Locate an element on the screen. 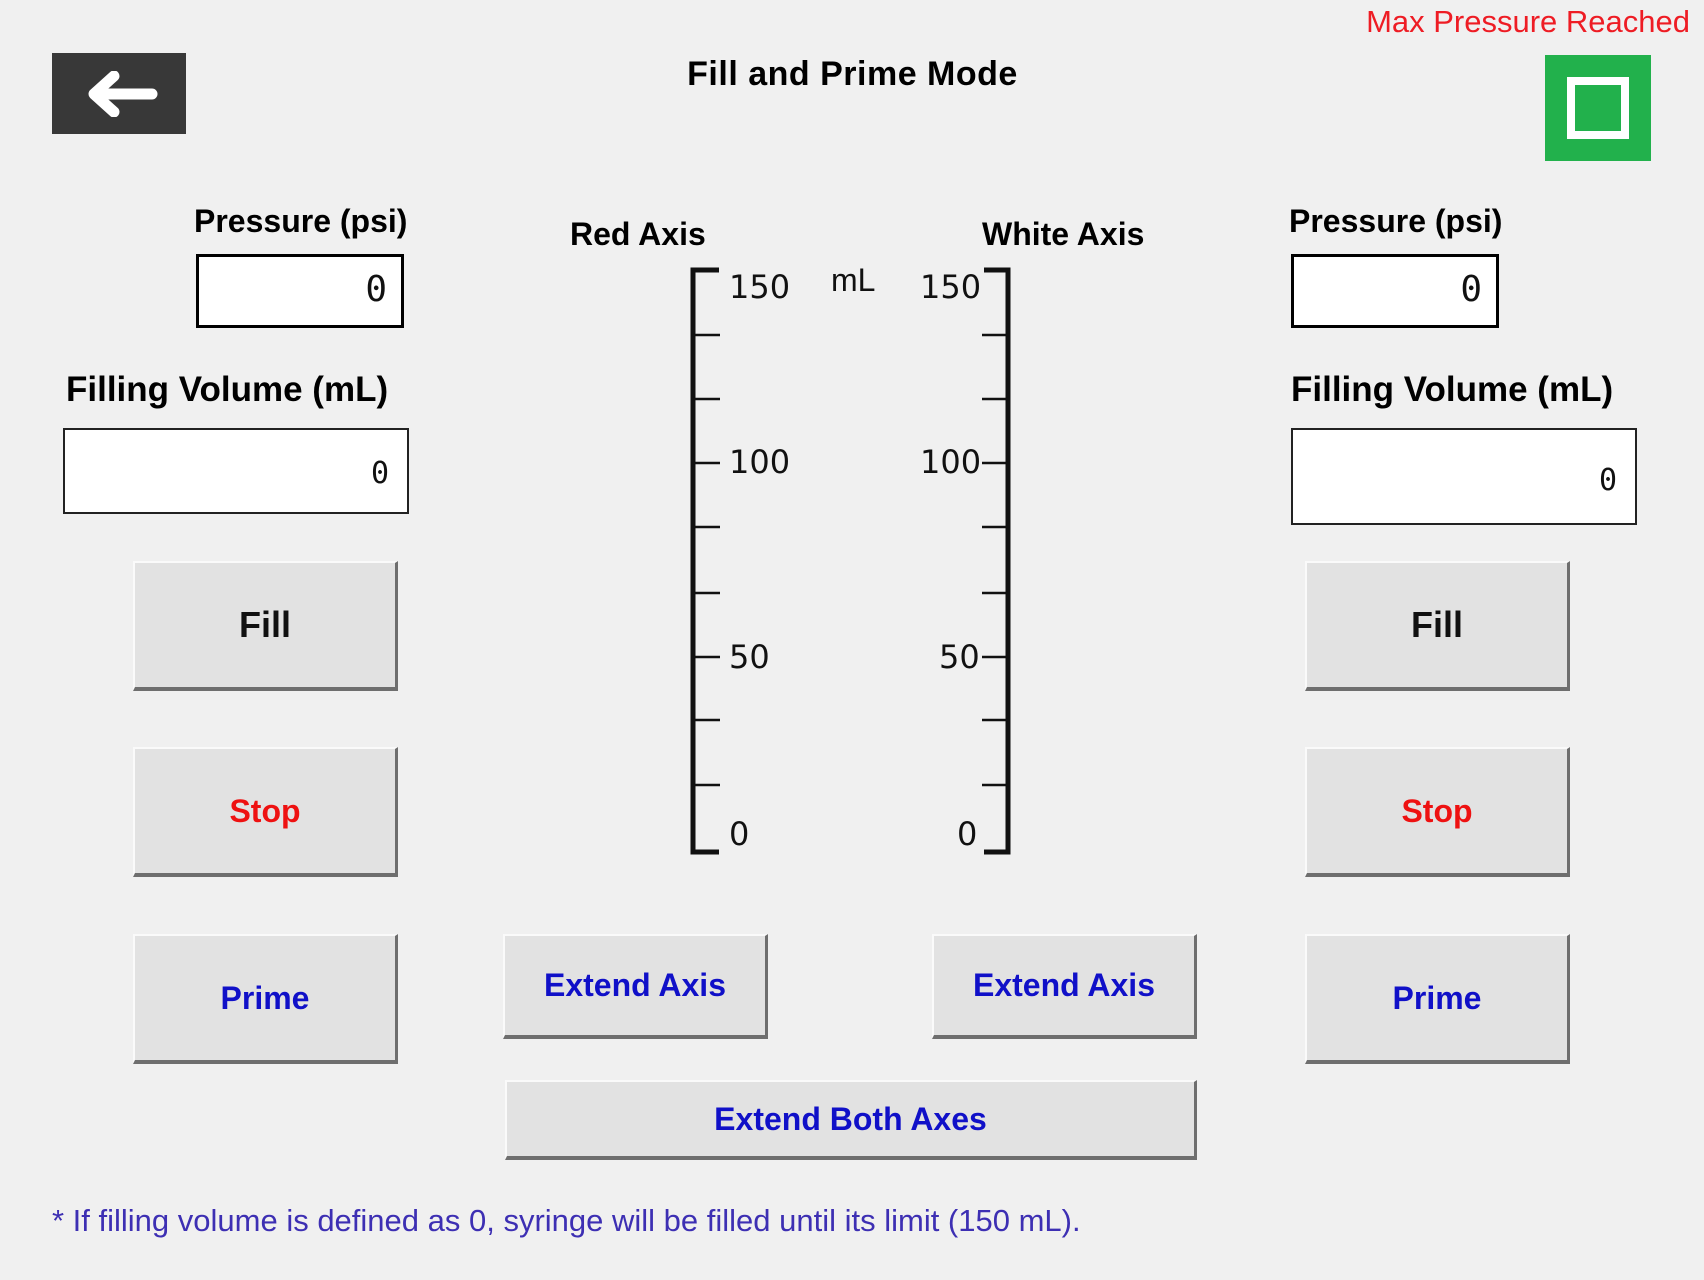 This screenshot has width=1704, height=1280. axis-unit-label: mL is located at coordinates (853, 280).